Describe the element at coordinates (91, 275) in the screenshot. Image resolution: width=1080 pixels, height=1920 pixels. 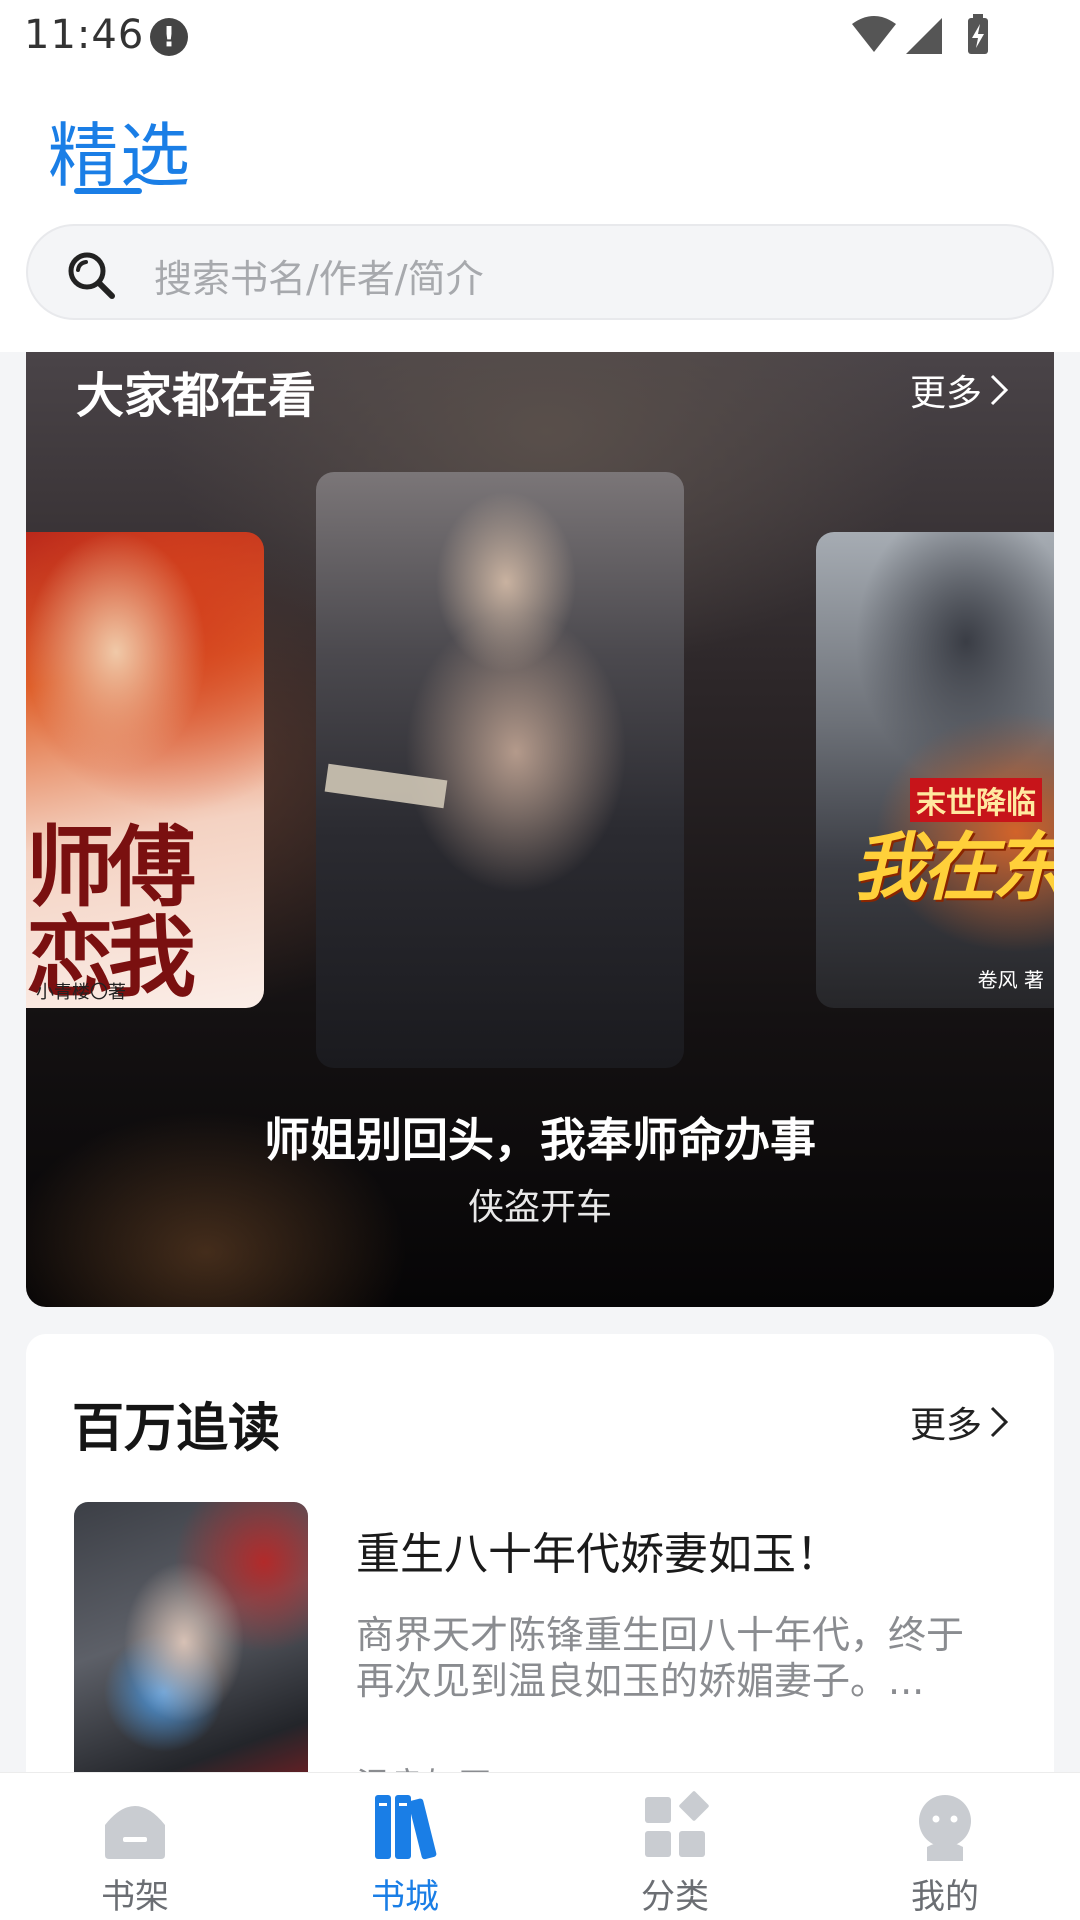
I see `search-icon` at that location.